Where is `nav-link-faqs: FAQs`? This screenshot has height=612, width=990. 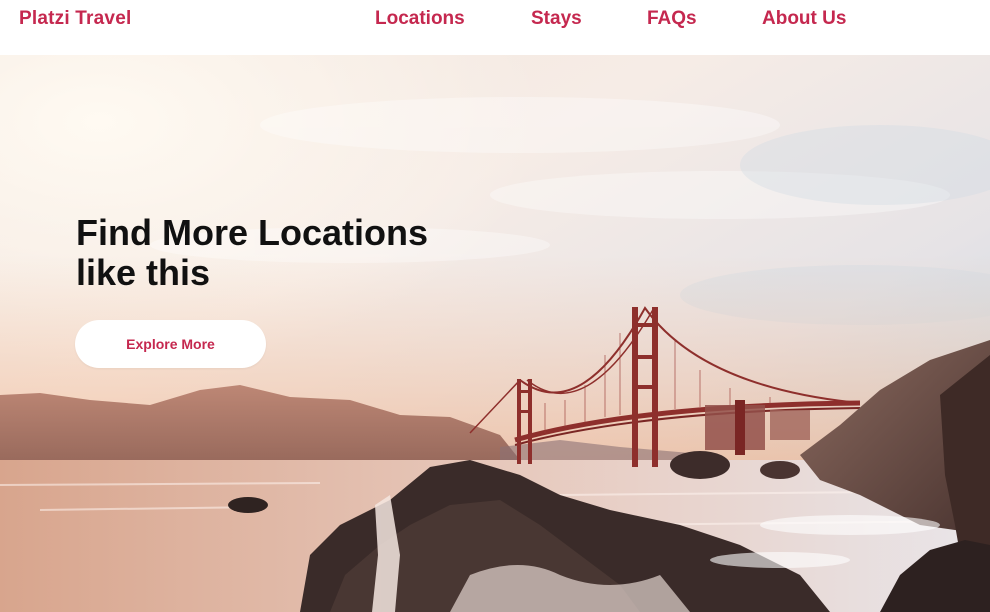
nav-link-faqs: FAQs is located at coordinates (672, 19).